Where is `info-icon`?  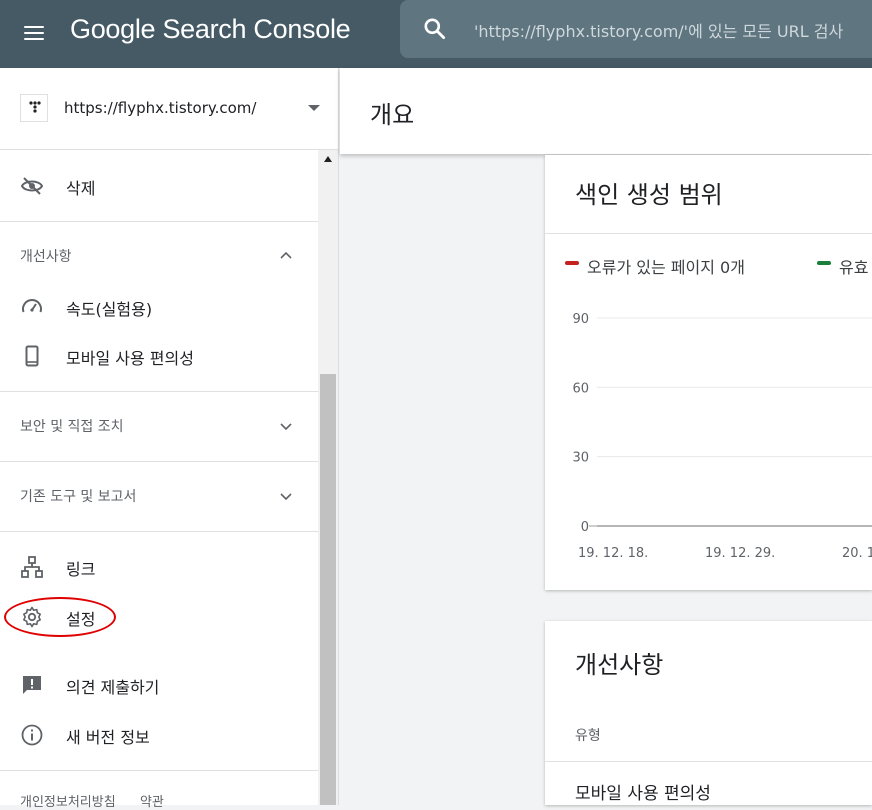 info-icon is located at coordinates (32, 735).